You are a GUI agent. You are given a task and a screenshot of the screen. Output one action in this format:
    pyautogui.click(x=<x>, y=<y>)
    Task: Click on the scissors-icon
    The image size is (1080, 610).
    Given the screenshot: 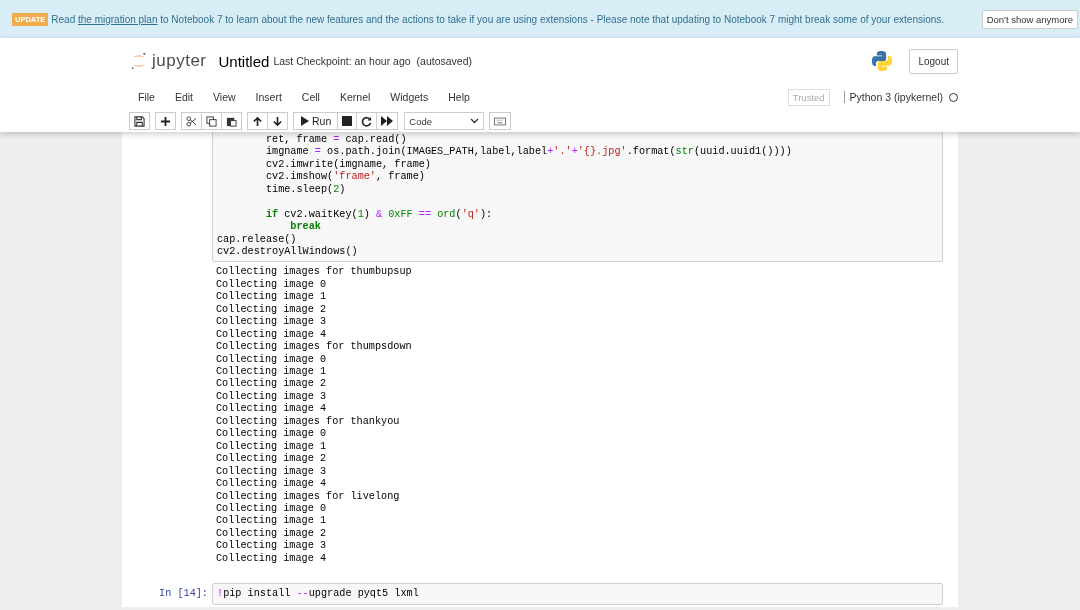 What is the action you would take?
    pyautogui.click(x=191, y=121)
    